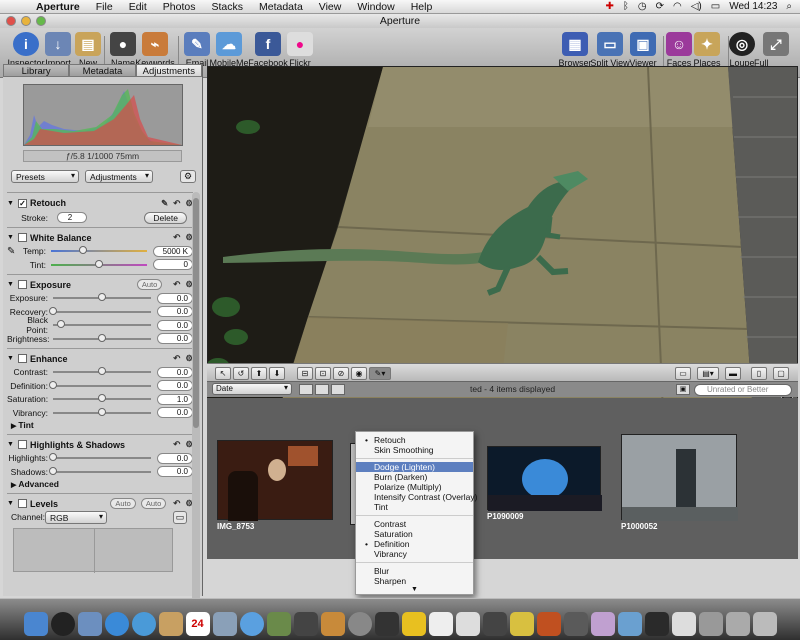  What do you see at coordinates (414, 450) in the screenshot?
I see `brush-menu-item: Skin Smoothing` at bounding box center [414, 450].